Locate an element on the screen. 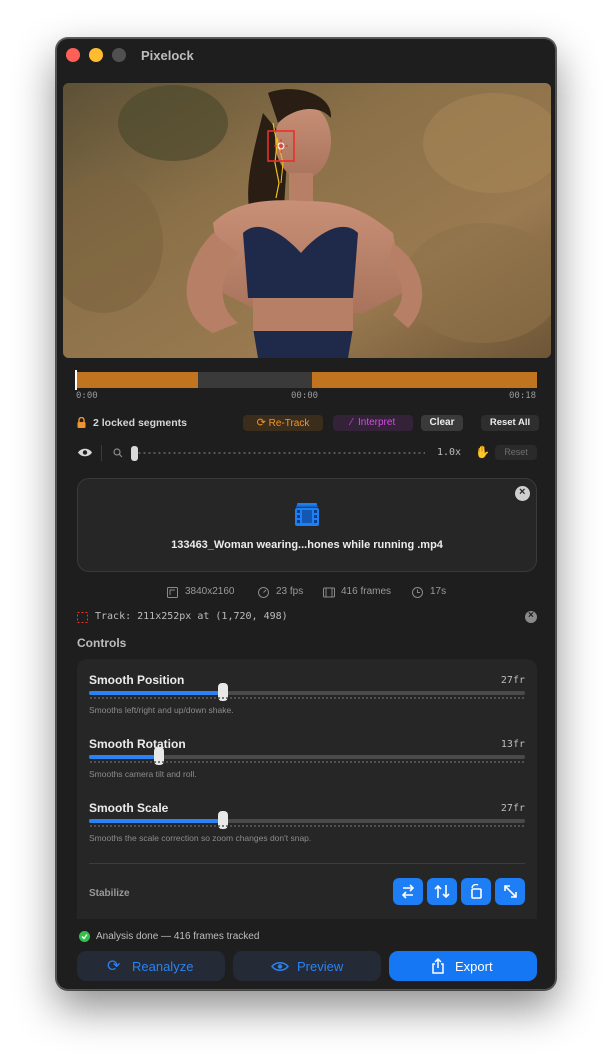 The height and width of the screenshot is (1064, 612). zoom-slider-knob is located at coordinates (134, 453).